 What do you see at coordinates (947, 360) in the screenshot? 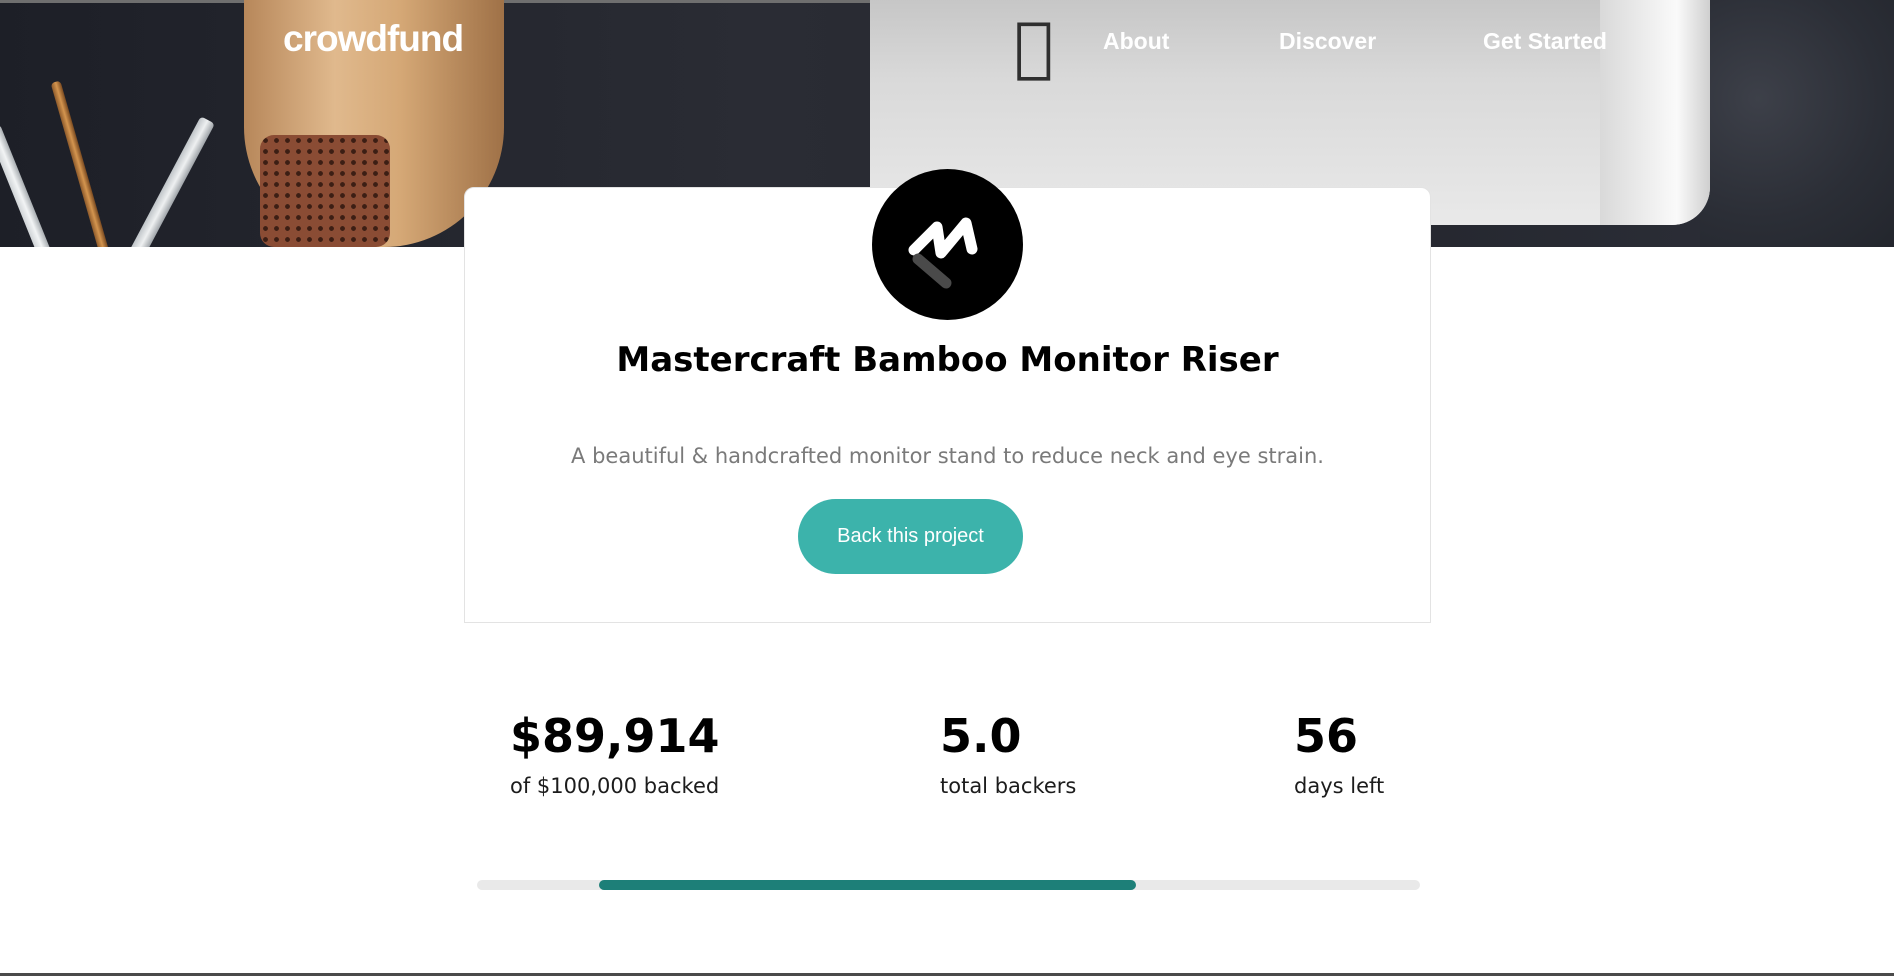
I see `project-title: Mastercraft Bamboo Monitor Riser` at bounding box center [947, 360].